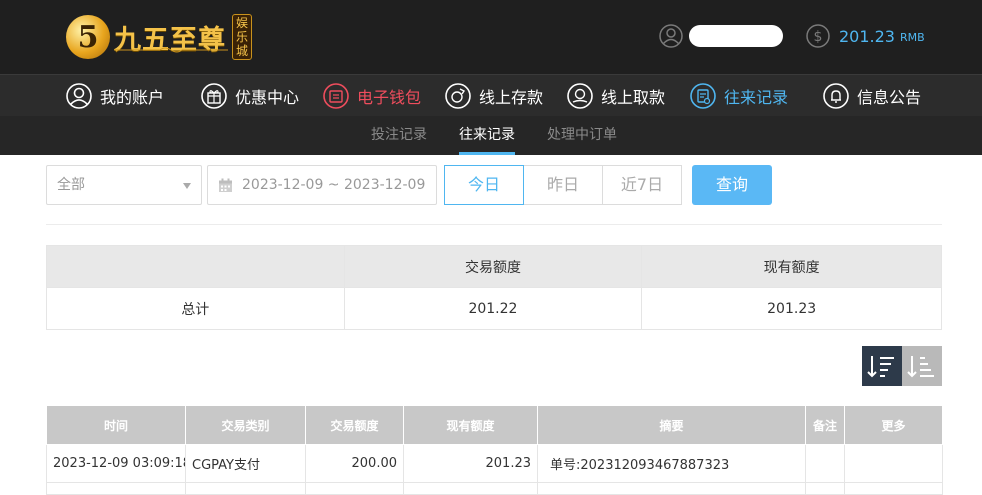 The width and height of the screenshot is (982, 495). What do you see at coordinates (671, 425) in the screenshot?
I see `col-summary: 摘要` at bounding box center [671, 425].